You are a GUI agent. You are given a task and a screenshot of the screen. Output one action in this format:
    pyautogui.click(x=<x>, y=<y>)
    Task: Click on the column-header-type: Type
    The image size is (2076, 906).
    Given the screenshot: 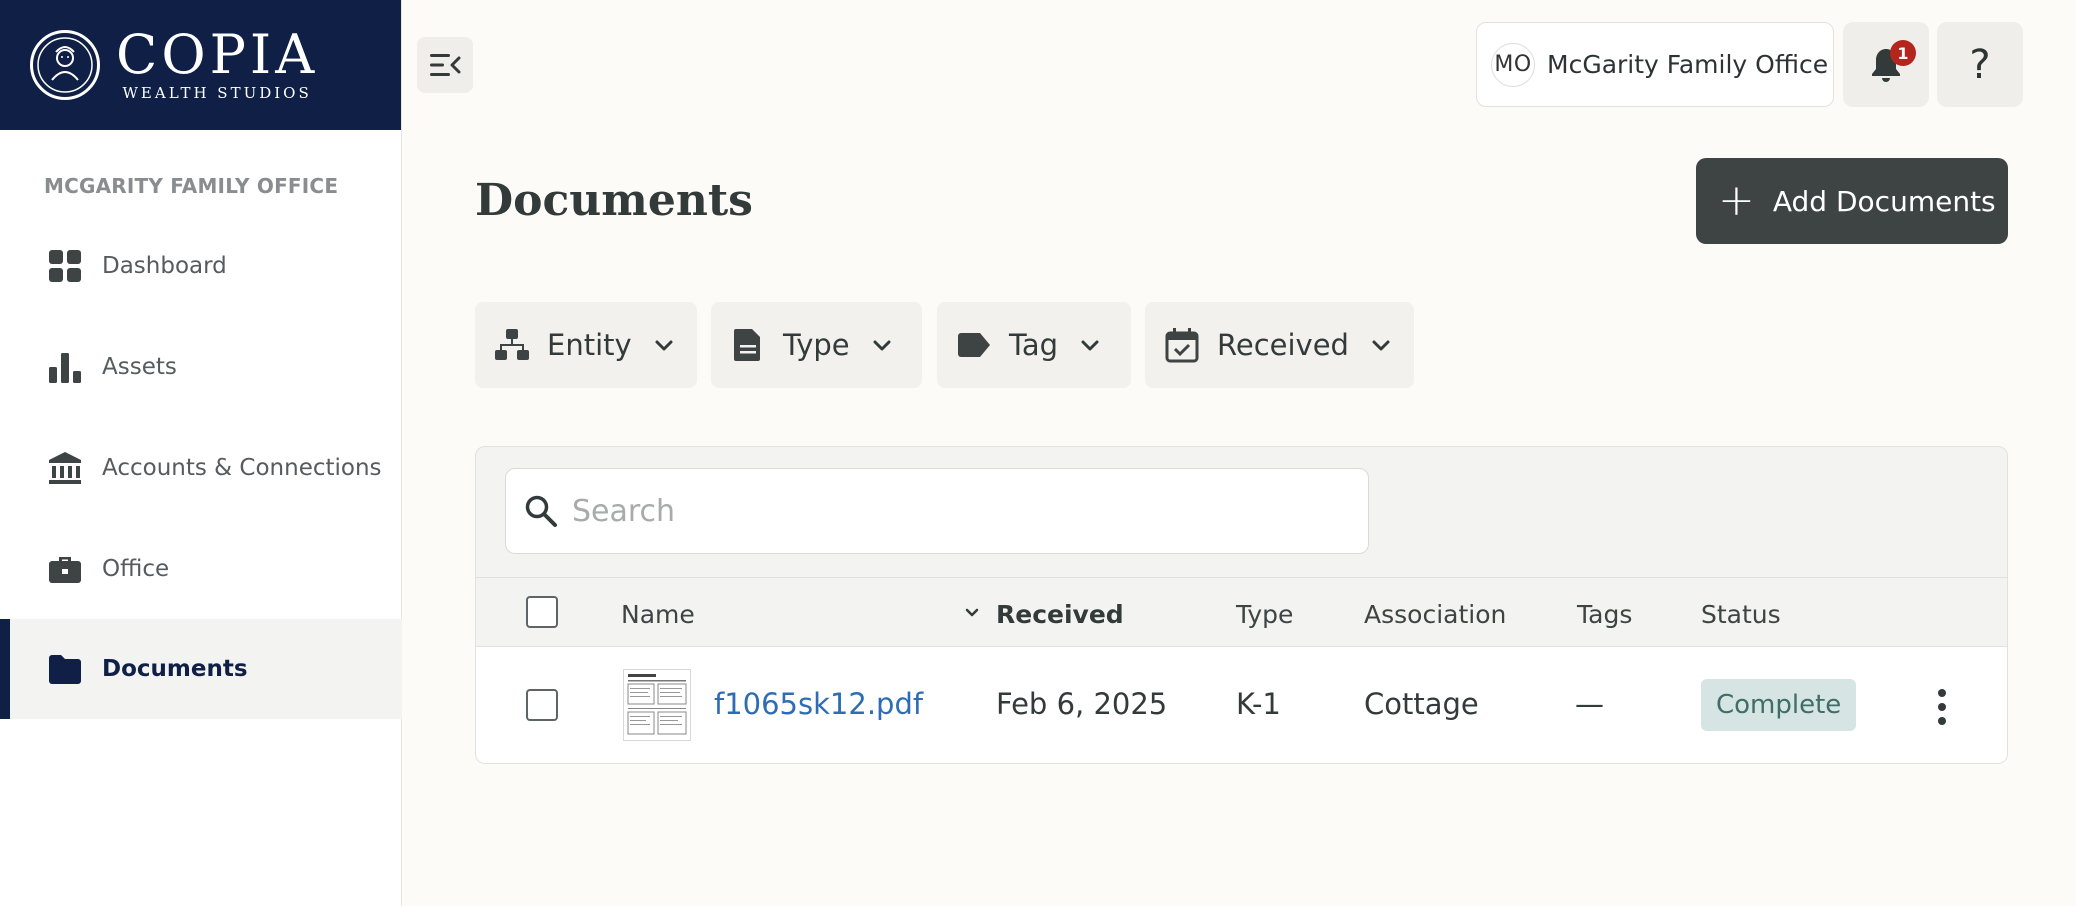 What is the action you would take?
    pyautogui.click(x=1264, y=614)
    